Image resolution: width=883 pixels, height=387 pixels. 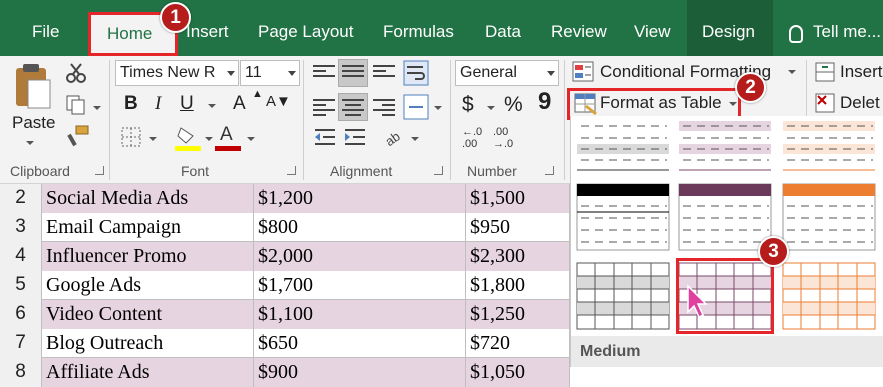 What do you see at coordinates (438, 108) in the screenshot?
I see `merge-dropdown-icon` at bounding box center [438, 108].